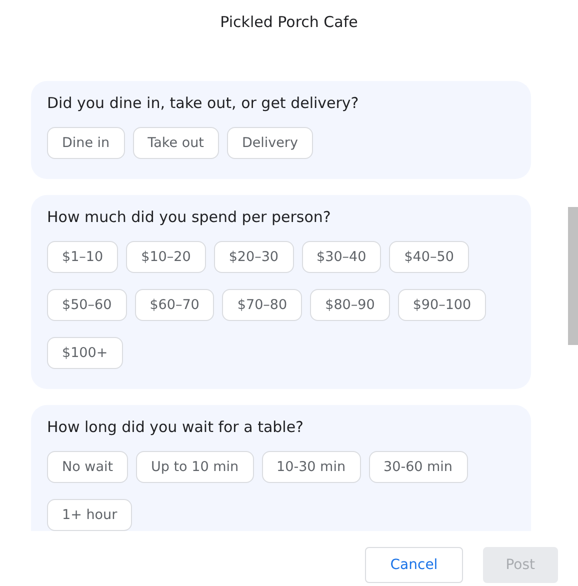  I want to click on option-chip: $30–40, so click(342, 257).